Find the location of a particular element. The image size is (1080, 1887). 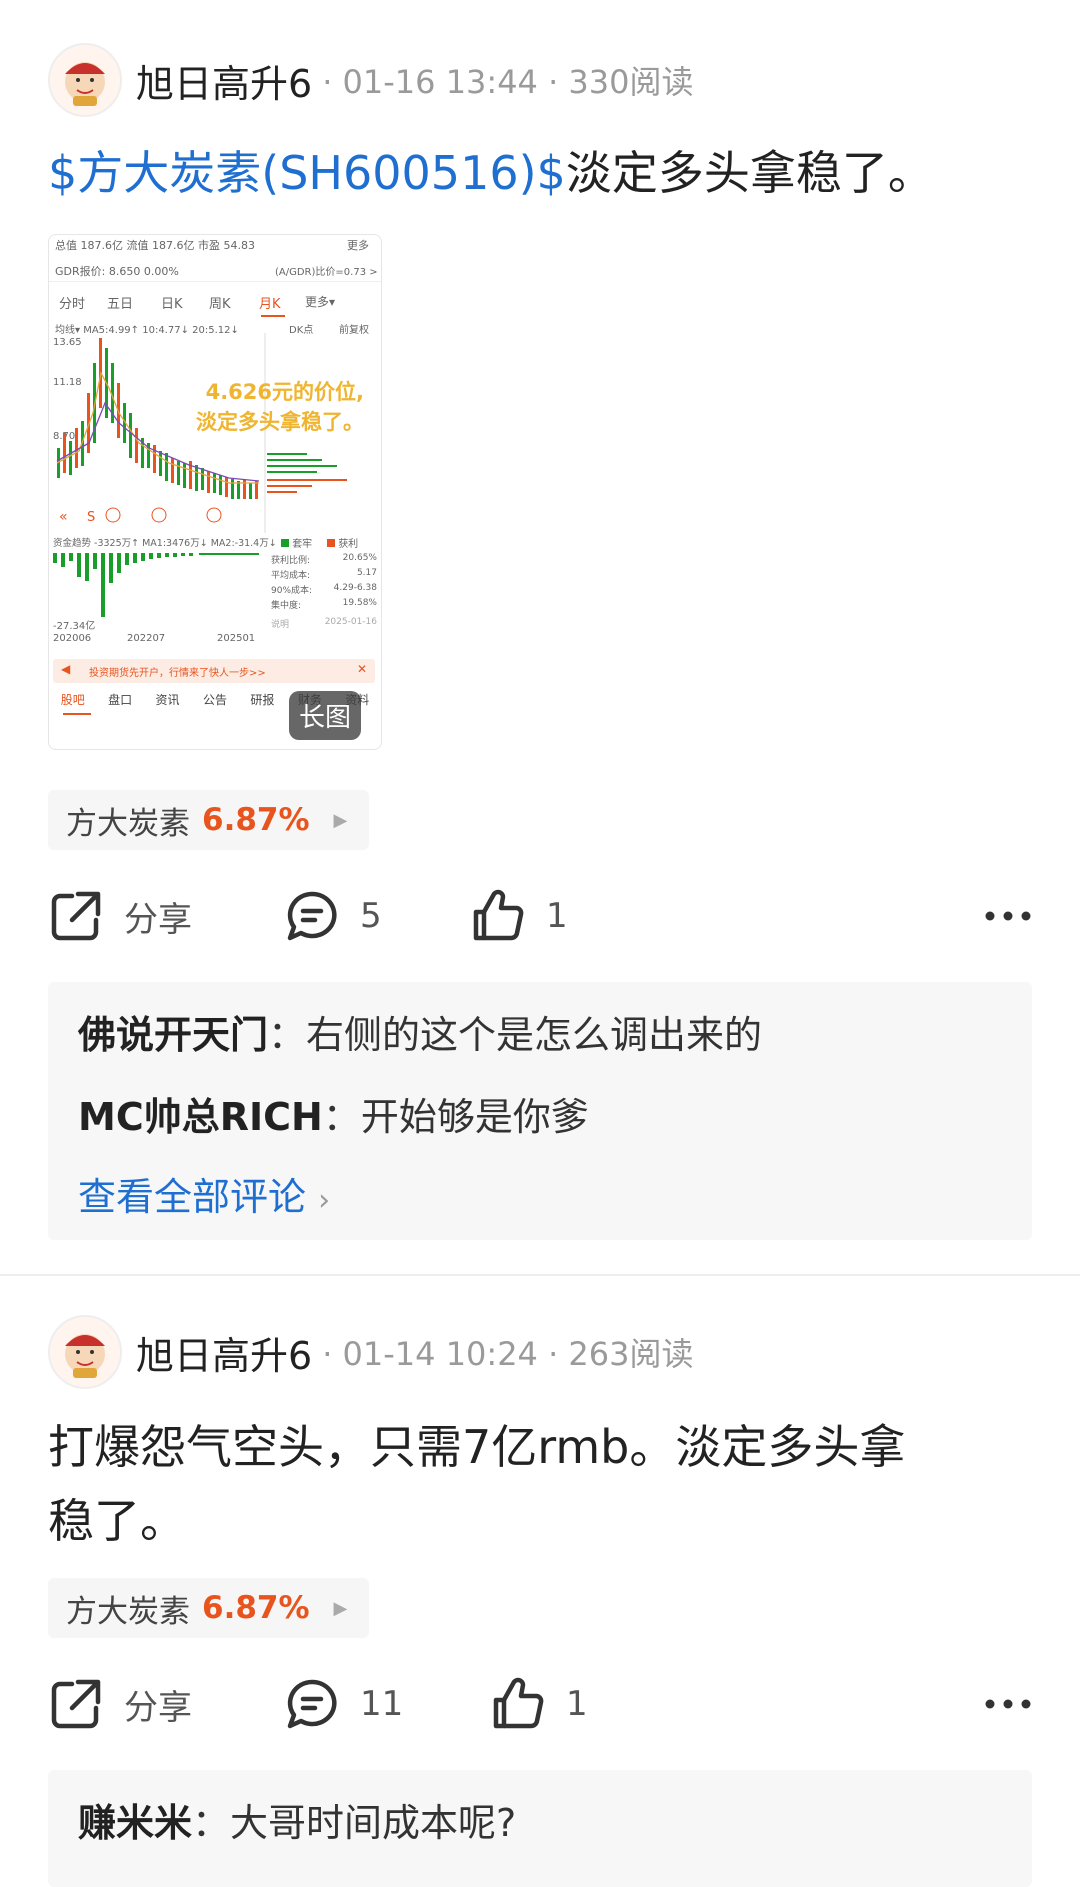

comment-button: 11 is located at coordinates (387, 1704).